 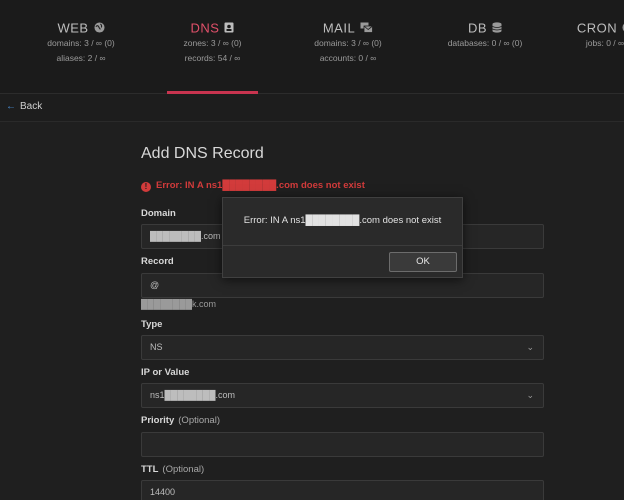 I want to click on priority-label: Priority (Optional), so click(x=180, y=420).